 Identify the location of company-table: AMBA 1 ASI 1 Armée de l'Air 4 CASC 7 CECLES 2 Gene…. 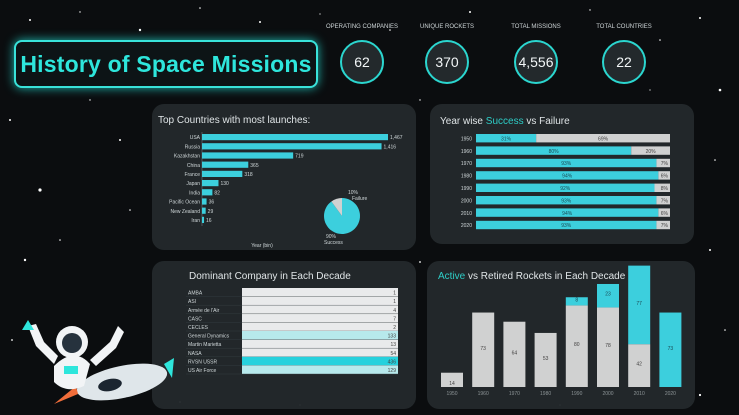
(292, 331).